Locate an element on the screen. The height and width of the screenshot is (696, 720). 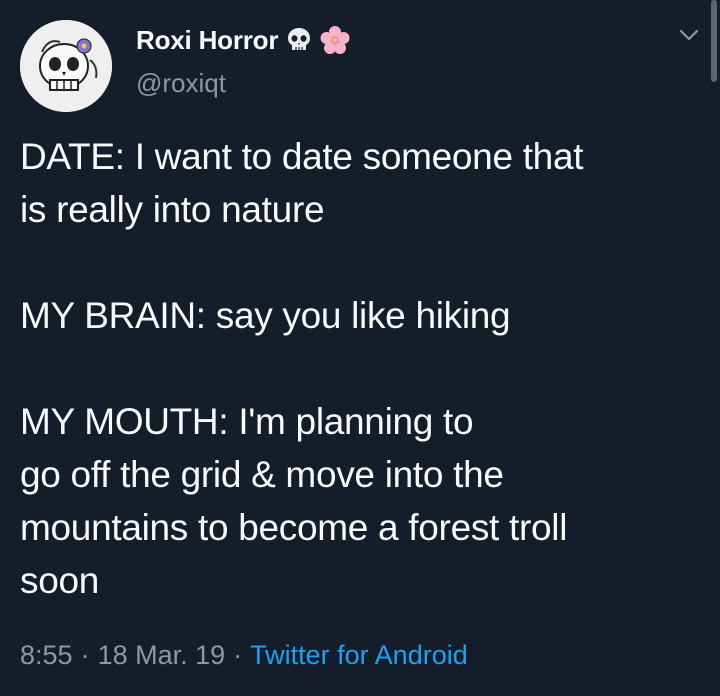
tweet-date: 18 Mar. 19 is located at coordinates (162, 655).